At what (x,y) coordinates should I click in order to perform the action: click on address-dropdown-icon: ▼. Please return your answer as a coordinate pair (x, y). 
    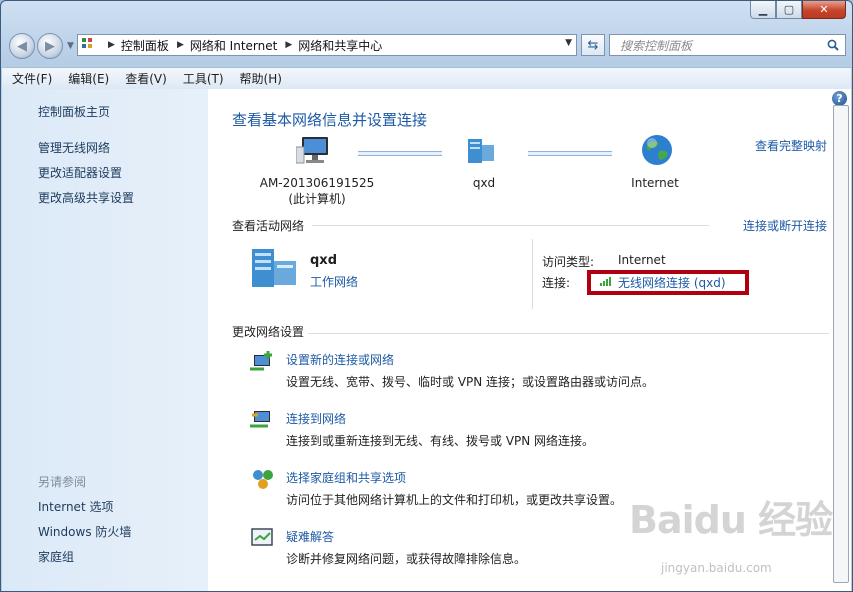
    Looking at the image, I should click on (568, 43).